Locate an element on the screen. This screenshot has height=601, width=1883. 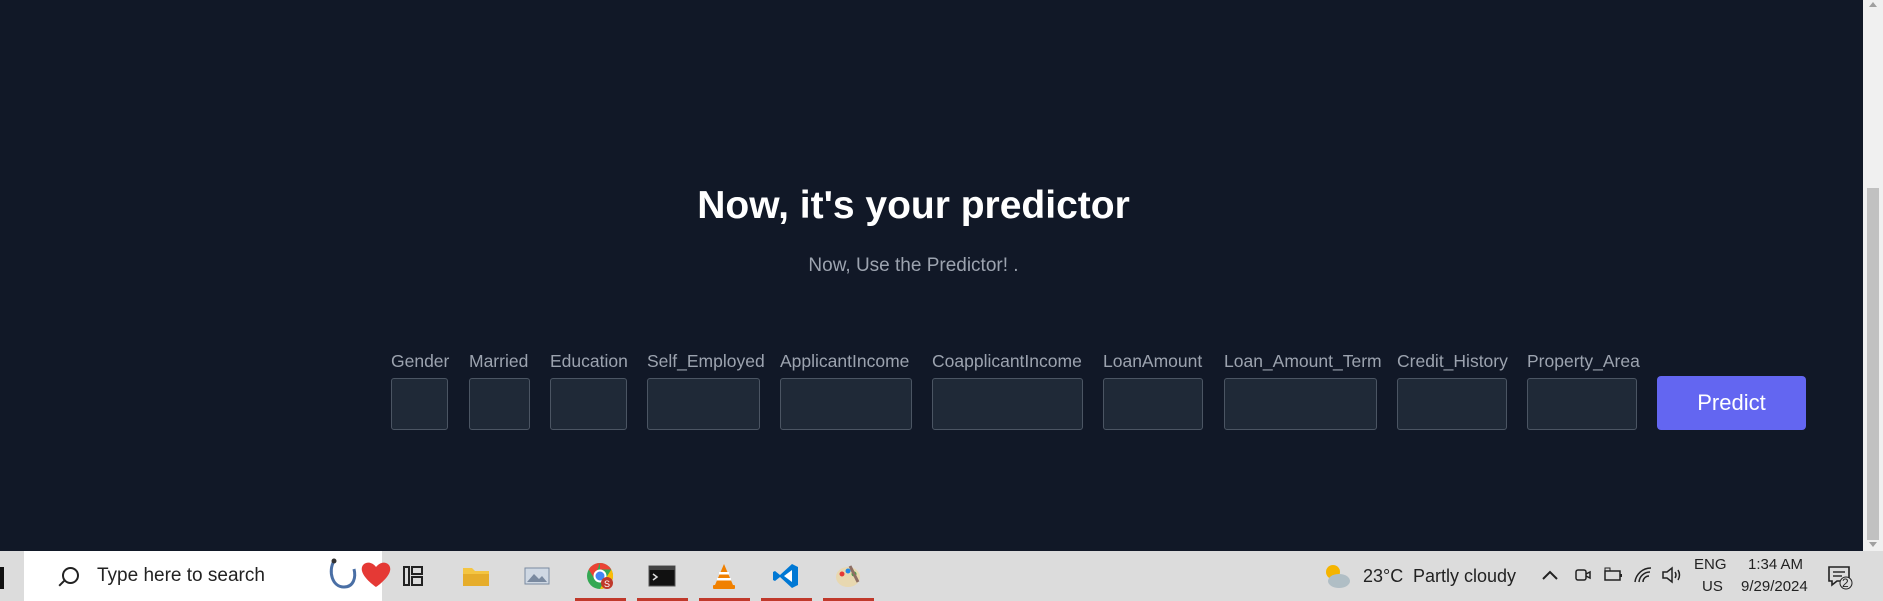
stethoscope-heart-icon is located at coordinates (360, 573).